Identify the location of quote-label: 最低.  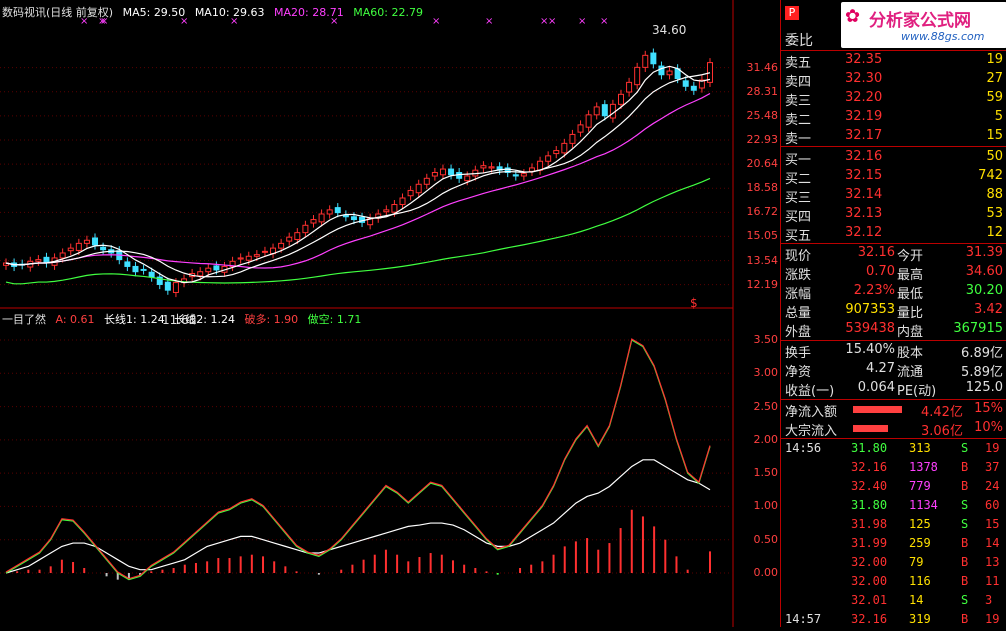
(910, 294).